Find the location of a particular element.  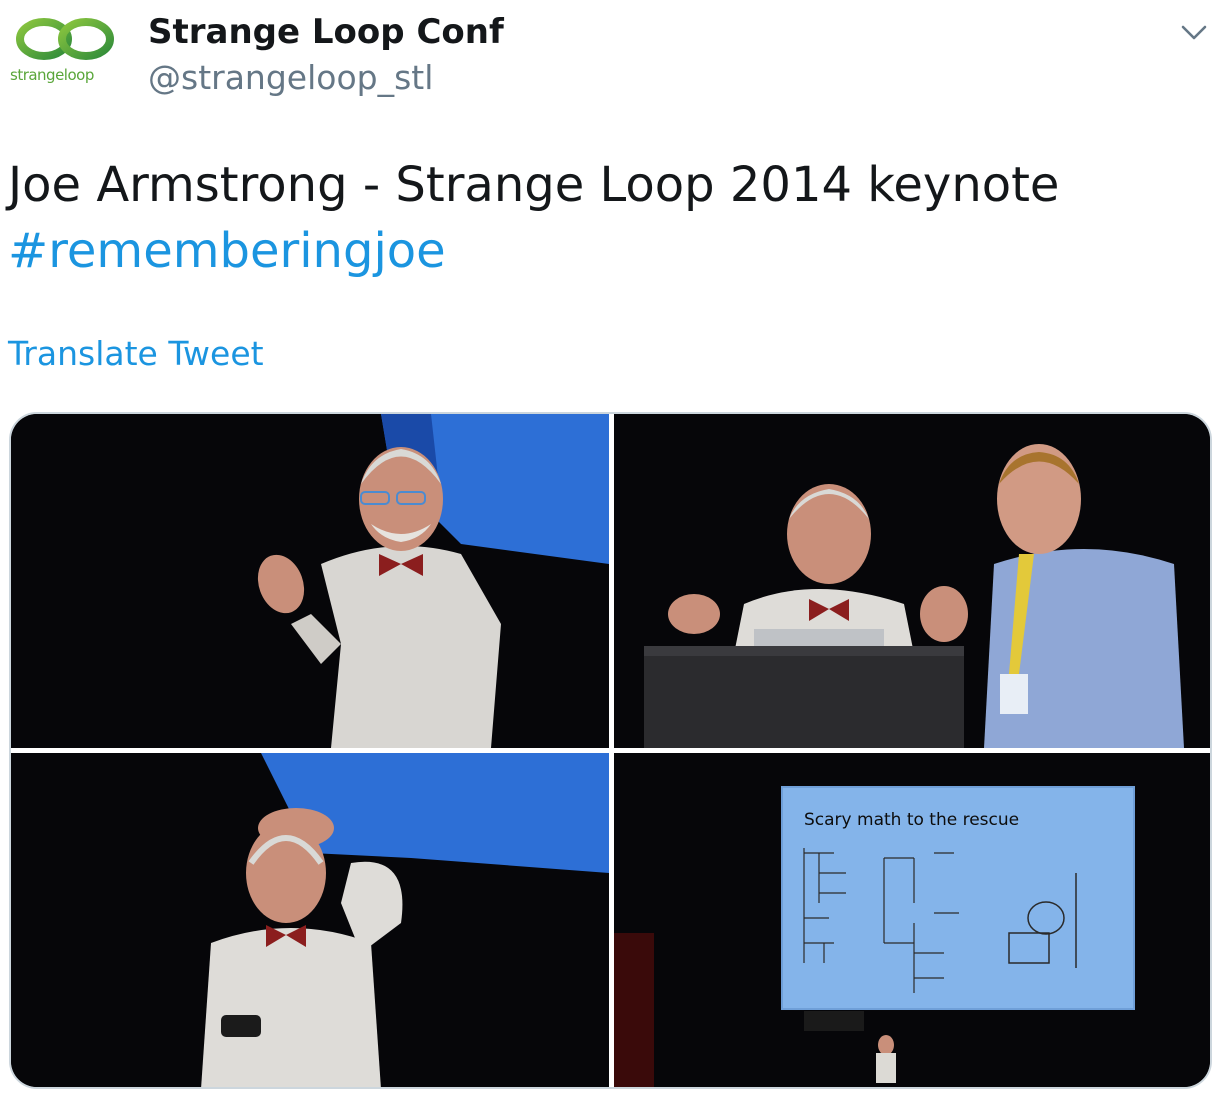

photo-speaker-thinking is located at coordinates (310, 920).